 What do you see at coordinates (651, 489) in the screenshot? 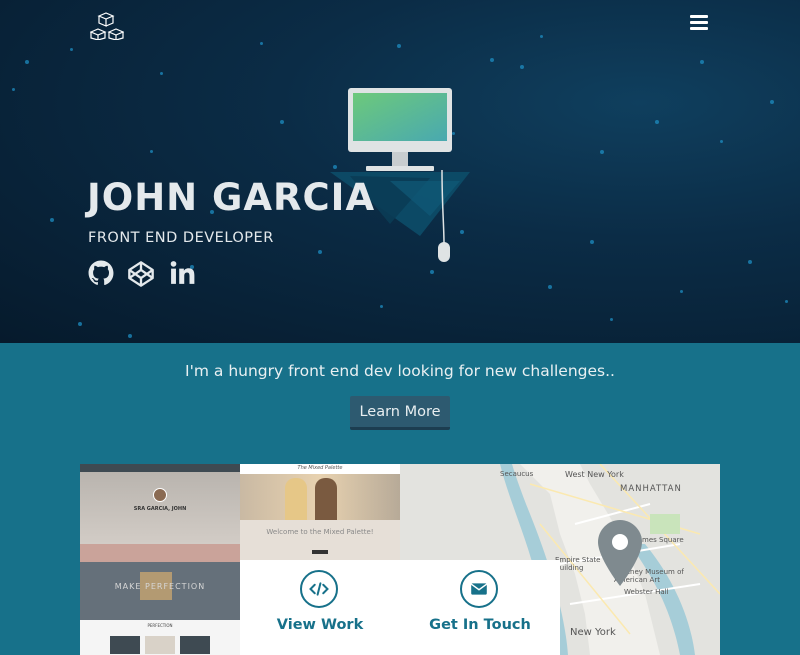
I see `map-label-manhattan: MANHATTAN` at bounding box center [651, 489].